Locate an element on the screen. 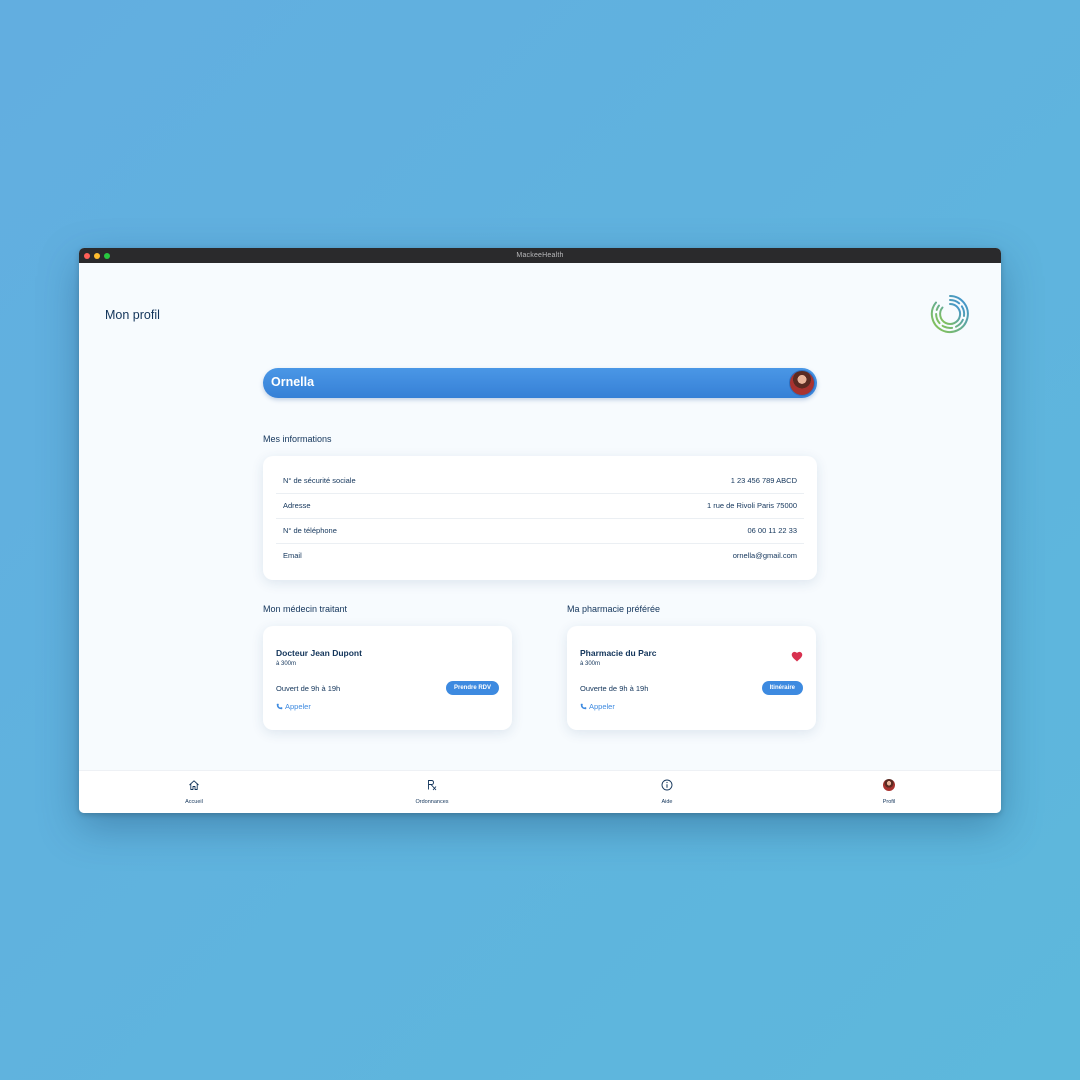  info-icon is located at coordinates (667, 785).